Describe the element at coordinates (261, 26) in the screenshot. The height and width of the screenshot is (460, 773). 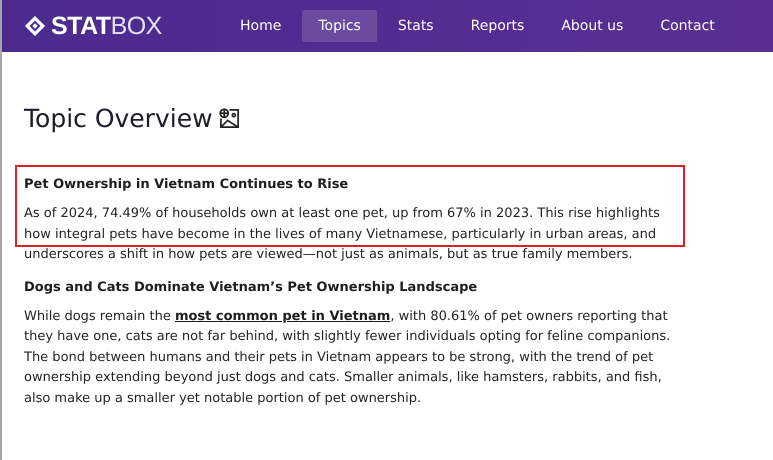
I see `nav-link: Home` at that location.